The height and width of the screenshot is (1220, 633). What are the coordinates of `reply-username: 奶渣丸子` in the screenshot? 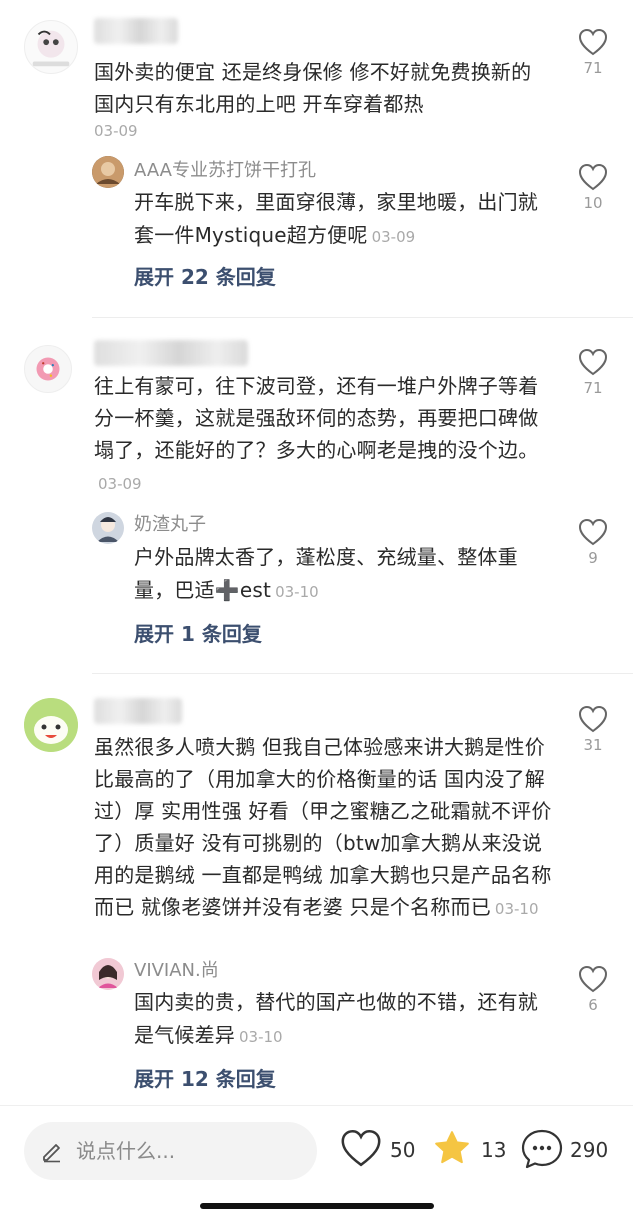 It's located at (170, 525).